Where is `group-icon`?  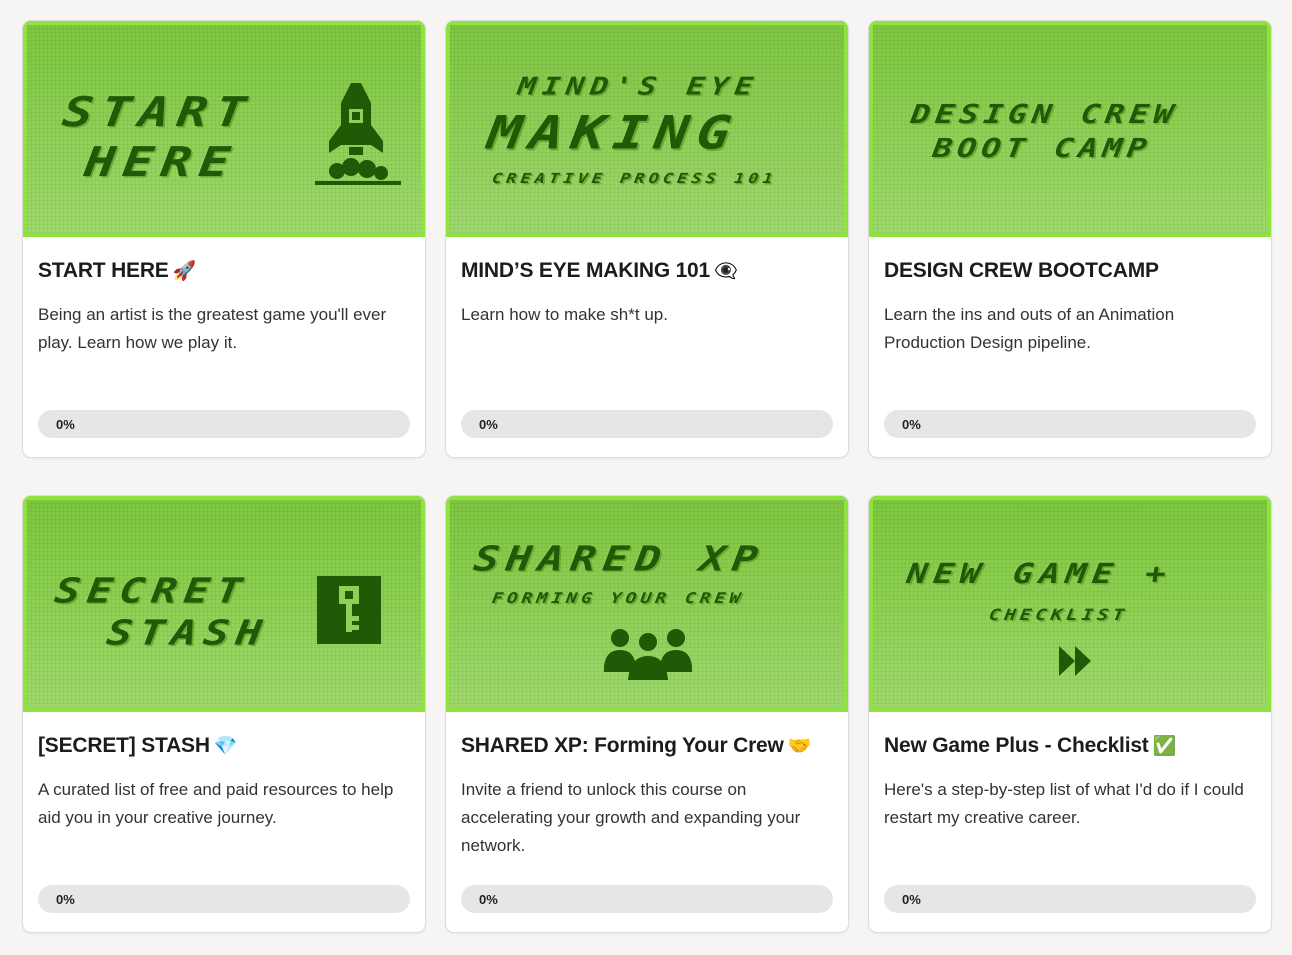
group-icon is located at coordinates (648, 654).